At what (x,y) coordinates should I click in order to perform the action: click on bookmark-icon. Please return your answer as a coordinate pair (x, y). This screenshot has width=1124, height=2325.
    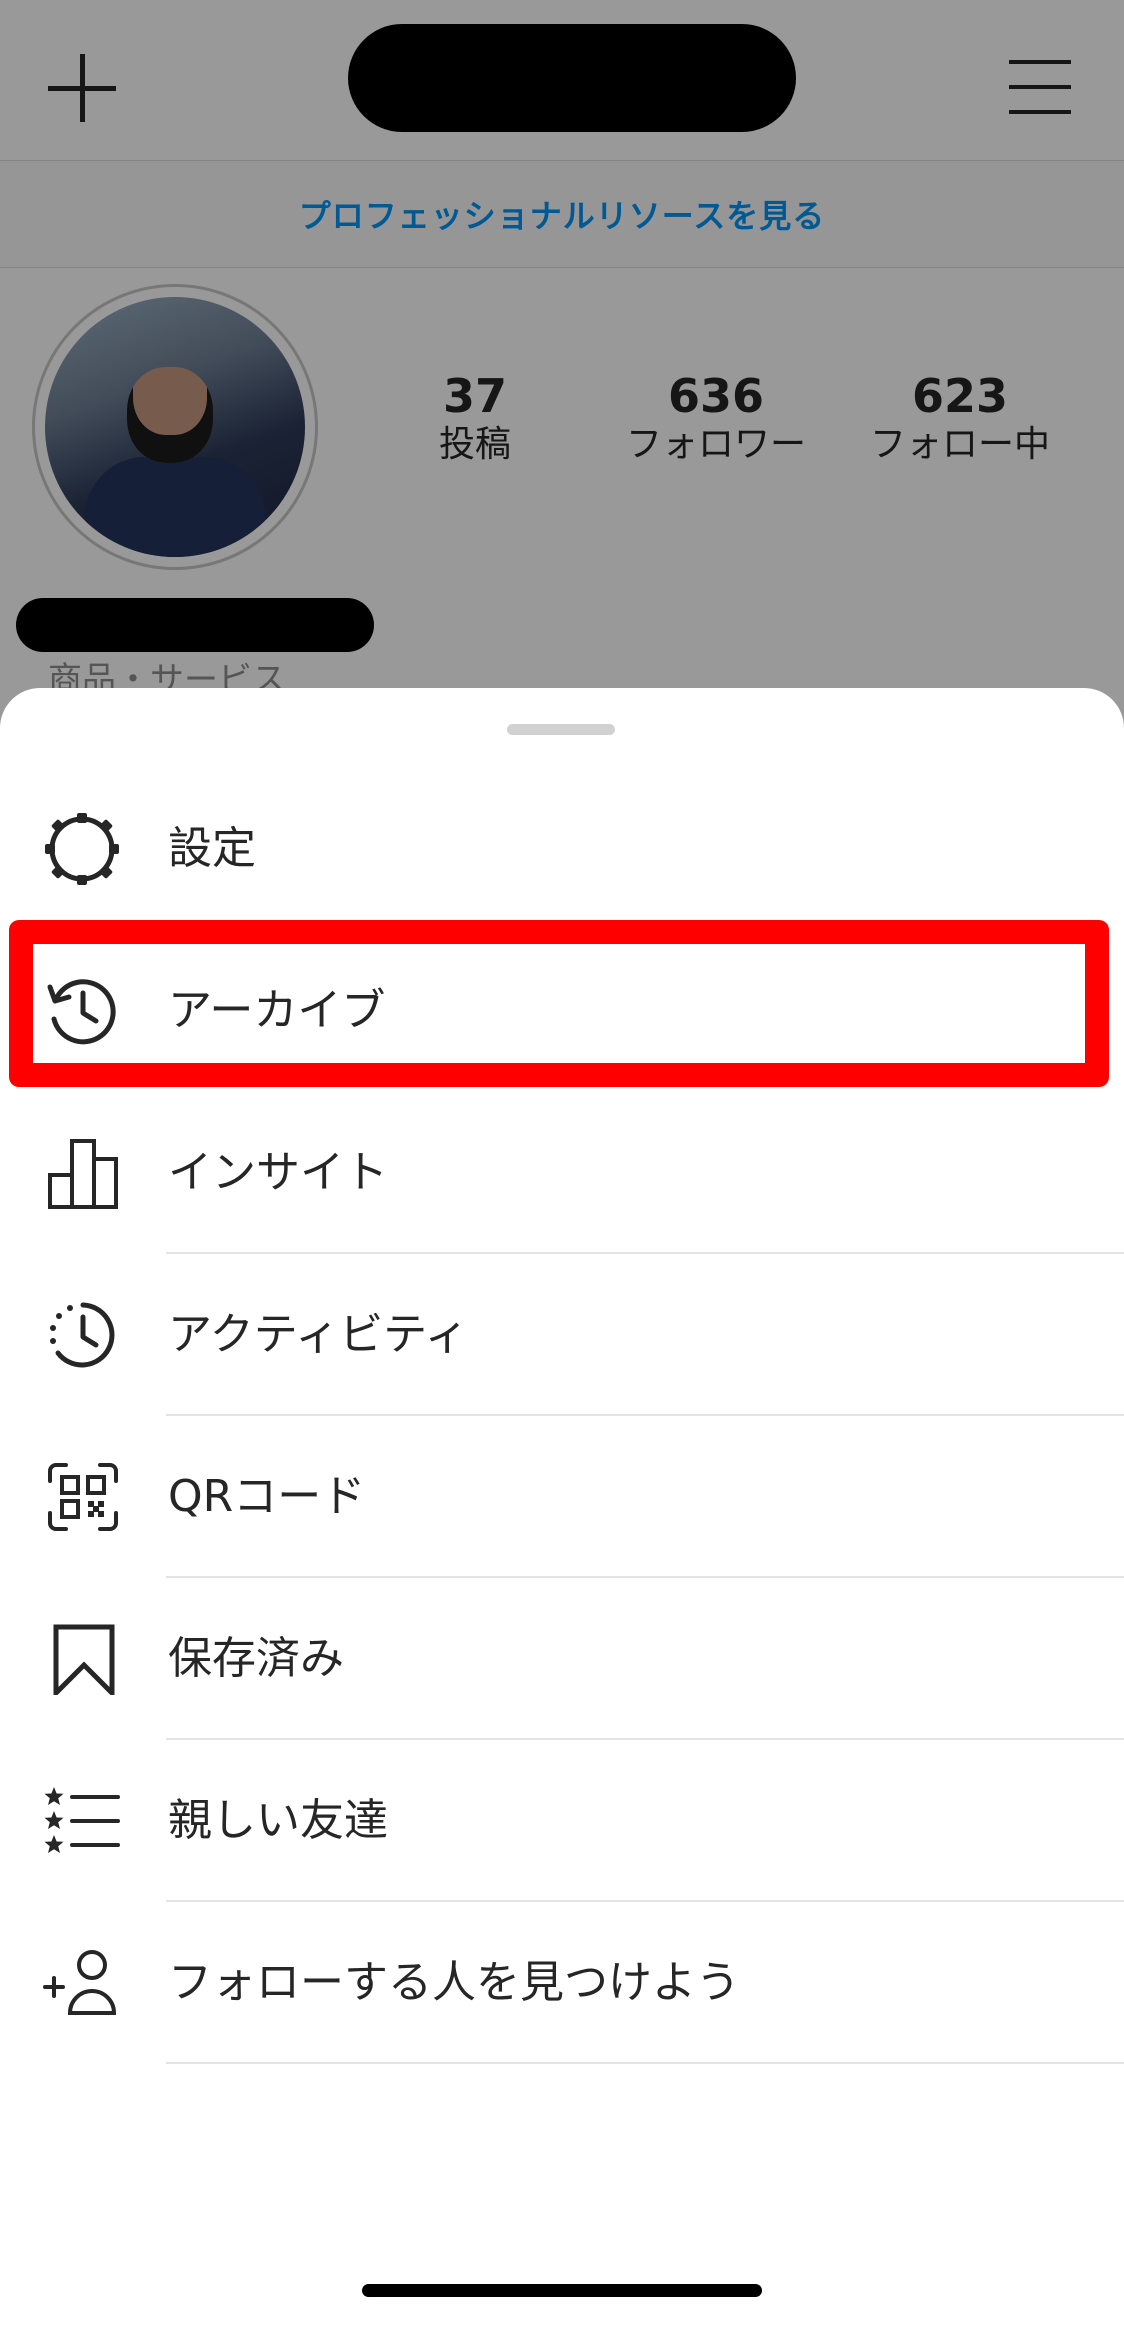
    Looking at the image, I should click on (83, 1659).